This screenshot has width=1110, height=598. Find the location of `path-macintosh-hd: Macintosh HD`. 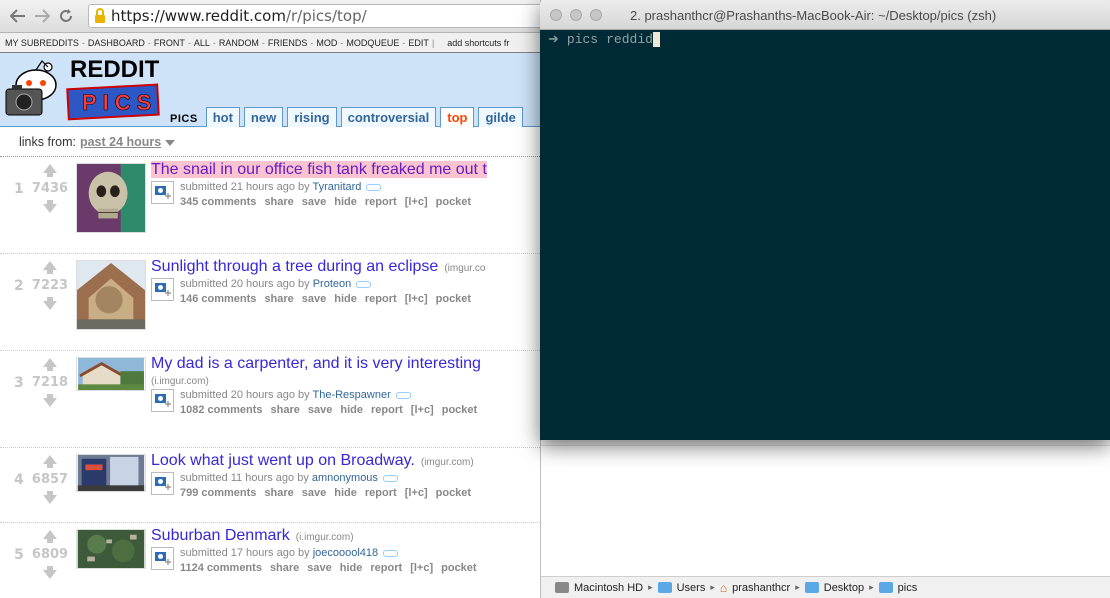

path-macintosh-hd: Macintosh HD is located at coordinates (608, 588).